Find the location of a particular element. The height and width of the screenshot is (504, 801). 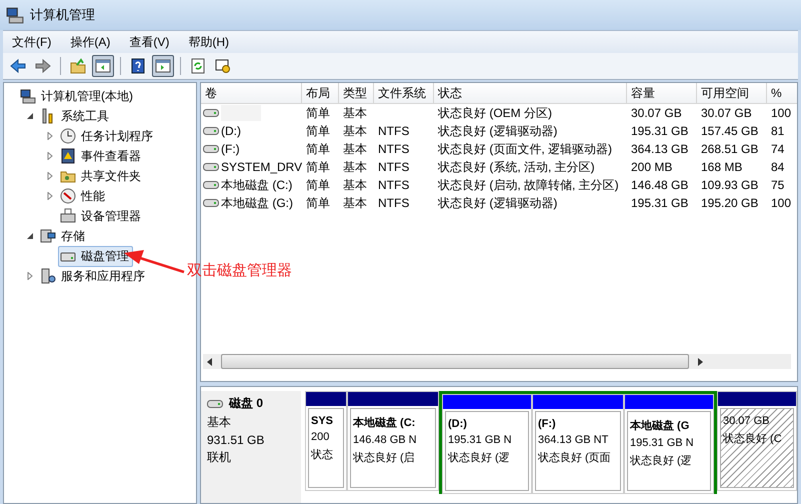

partition-text: 146.48 GB N is located at coordinates (385, 440).